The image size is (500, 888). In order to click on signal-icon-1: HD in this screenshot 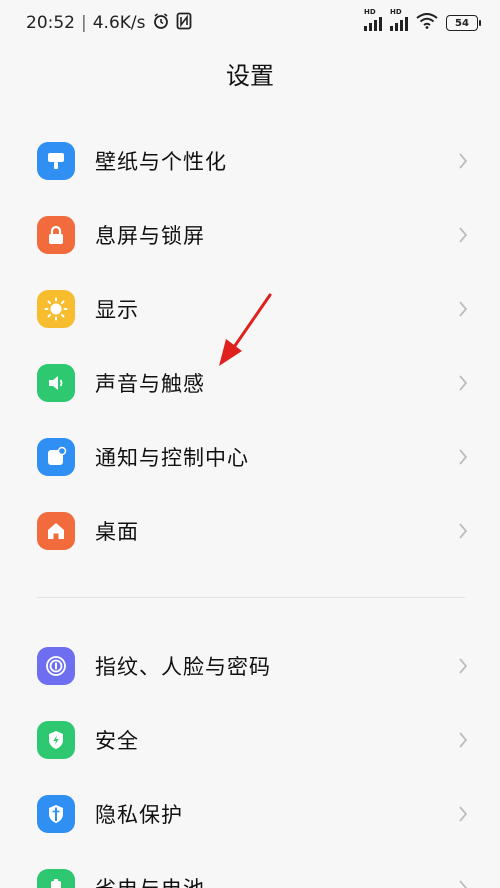, I will do `click(373, 19)`.